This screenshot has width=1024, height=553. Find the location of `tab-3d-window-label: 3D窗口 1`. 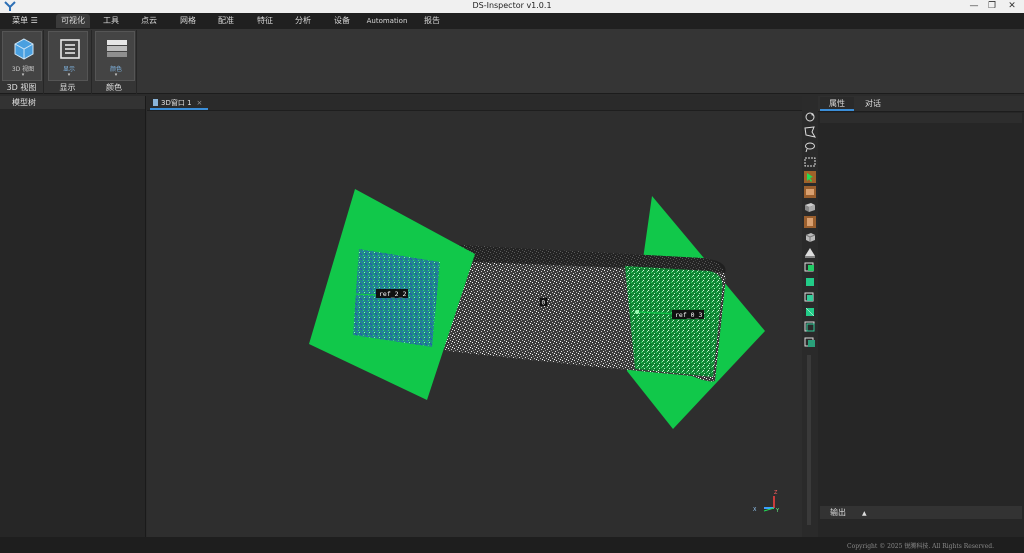

tab-3d-window-label: 3D窗口 1 is located at coordinates (176, 103).